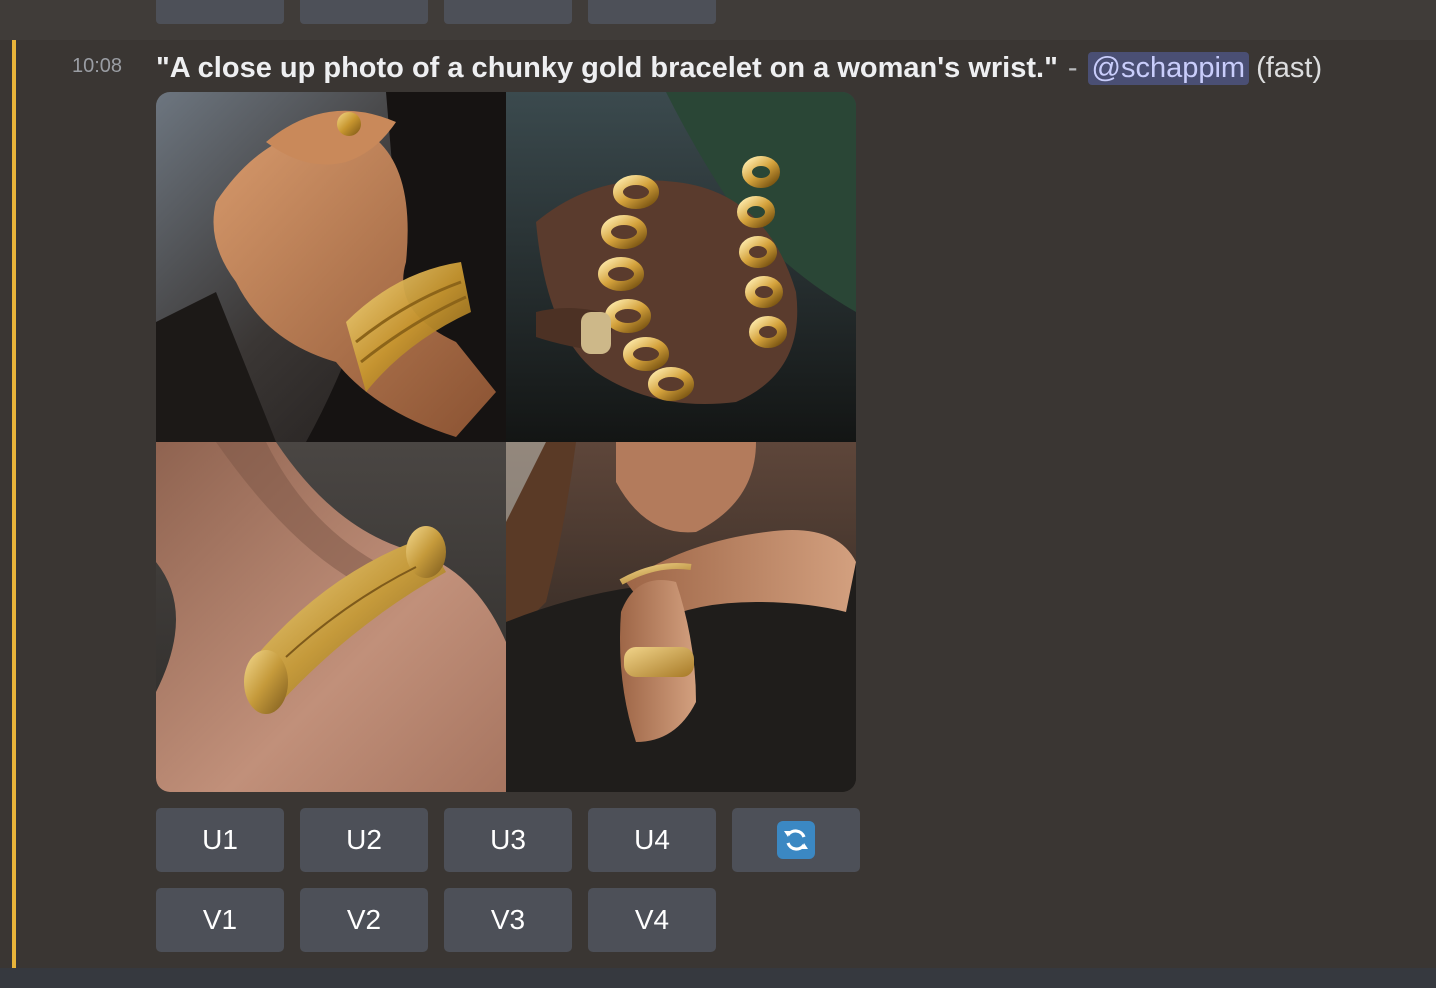 This screenshot has height=988, width=1436. What do you see at coordinates (718, 978) in the screenshot?
I see `message-divider` at bounding box center [718, 978].